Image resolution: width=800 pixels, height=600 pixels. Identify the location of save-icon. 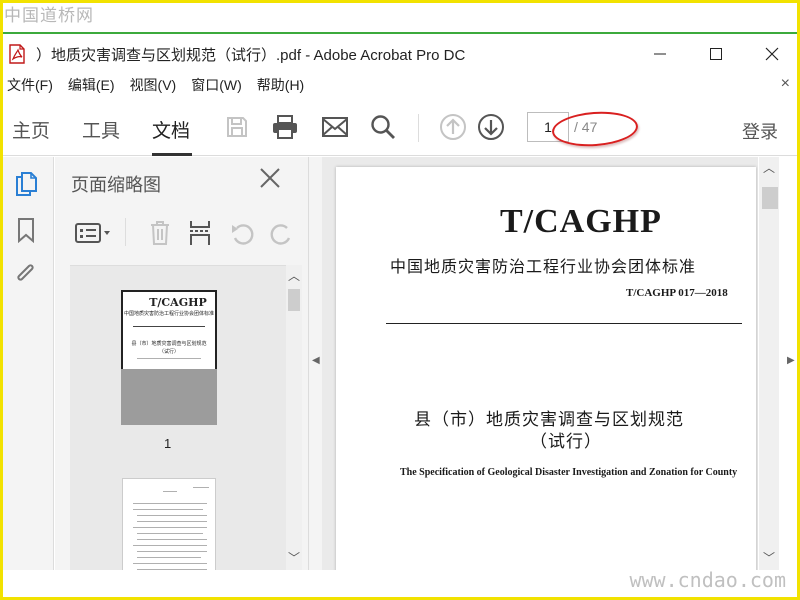
(237, 127).